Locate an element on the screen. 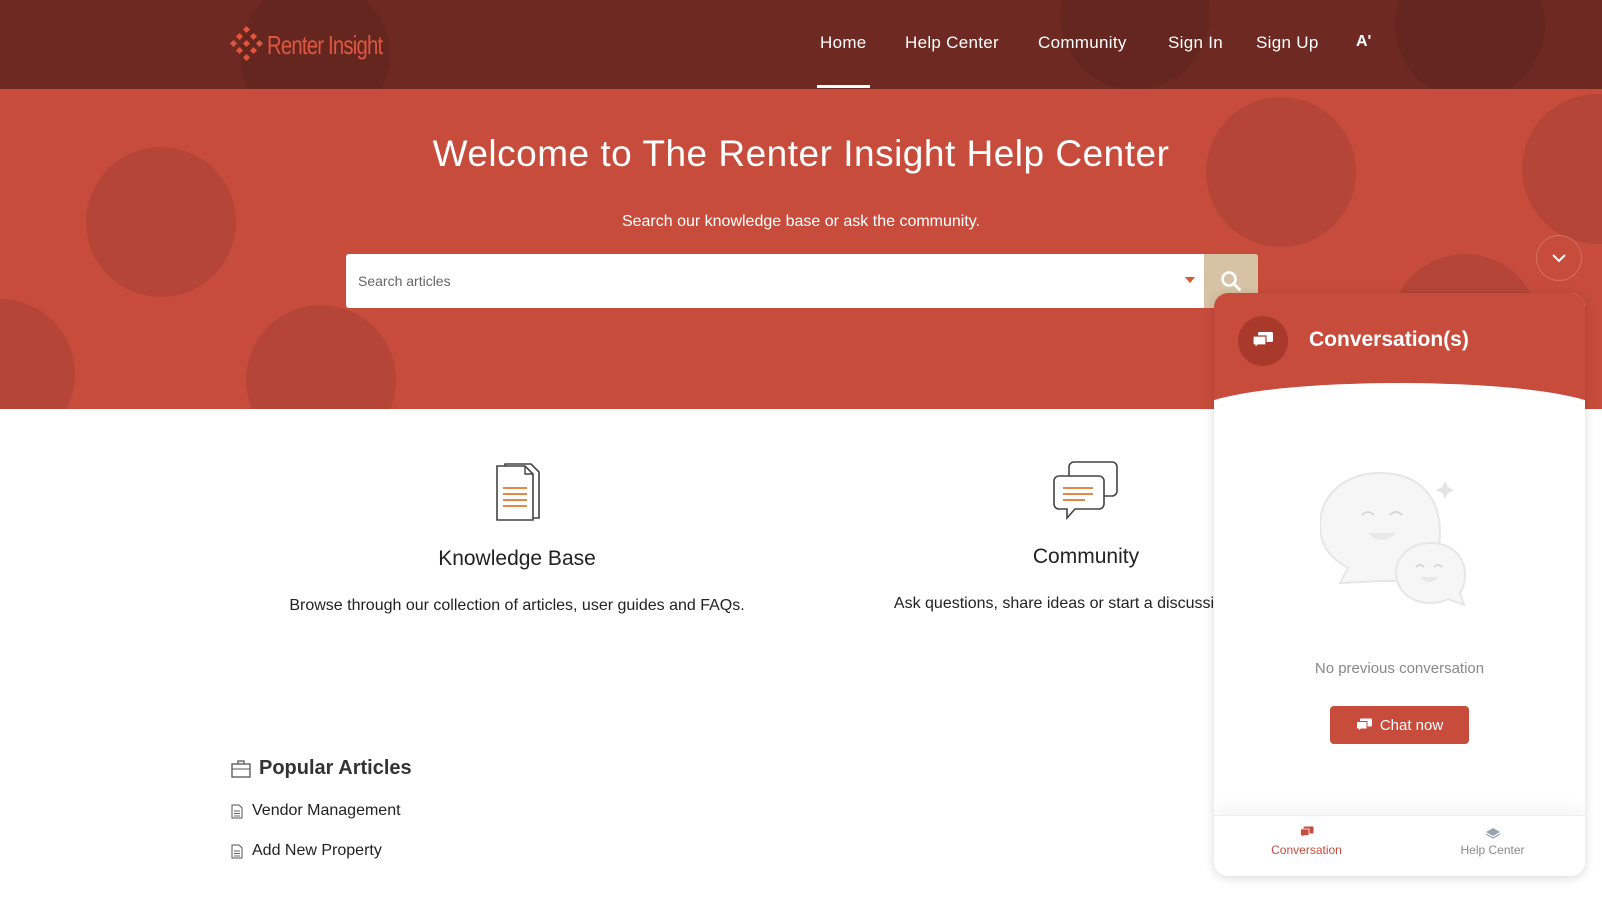 This screenshot has height=902, width=1602. knowledge-base-title: Knowledge Base is located at coordinates (517, 558).